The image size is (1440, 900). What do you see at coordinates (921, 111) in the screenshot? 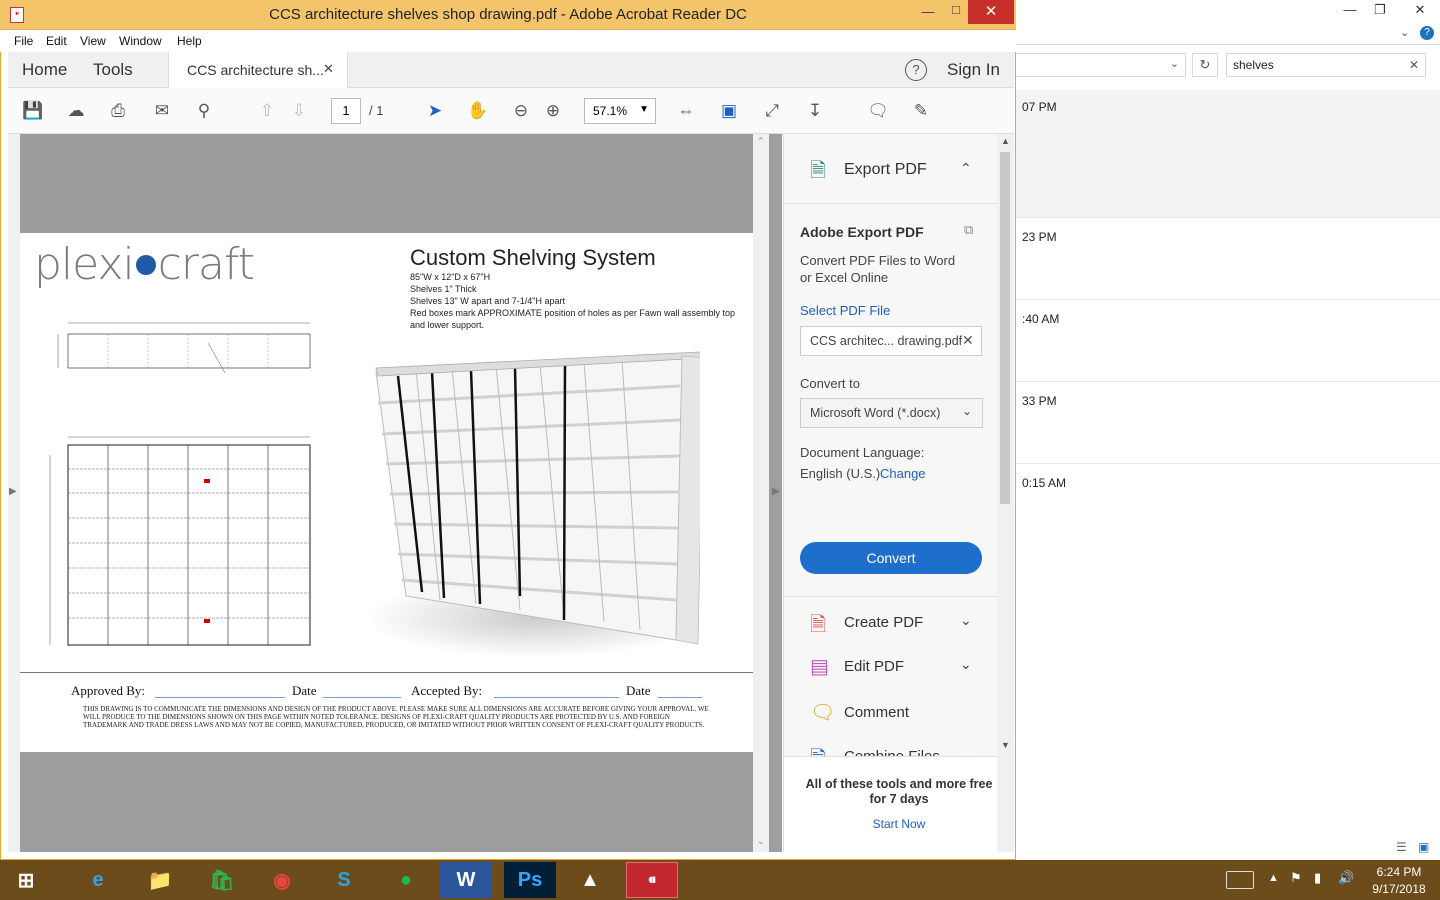
I see `highlight-pen-icon: ✎` at bounding box center [921, 111].